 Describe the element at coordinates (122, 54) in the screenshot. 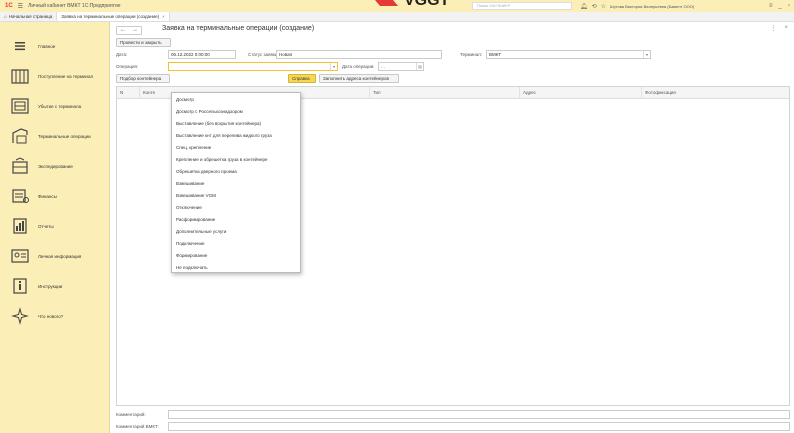

I see `date-label: Дата:` at that location.